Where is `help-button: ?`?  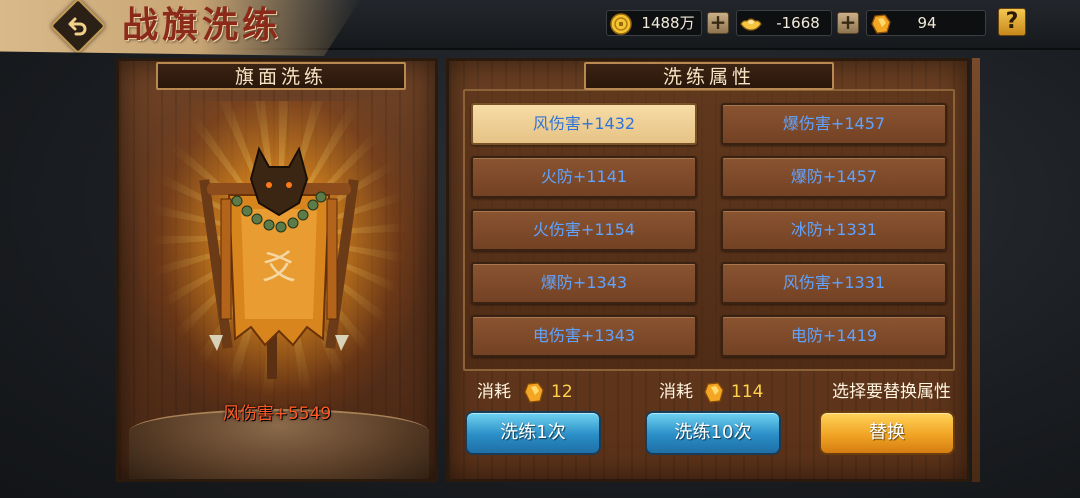 help-button: ? is located at coordinates (1012, 22).